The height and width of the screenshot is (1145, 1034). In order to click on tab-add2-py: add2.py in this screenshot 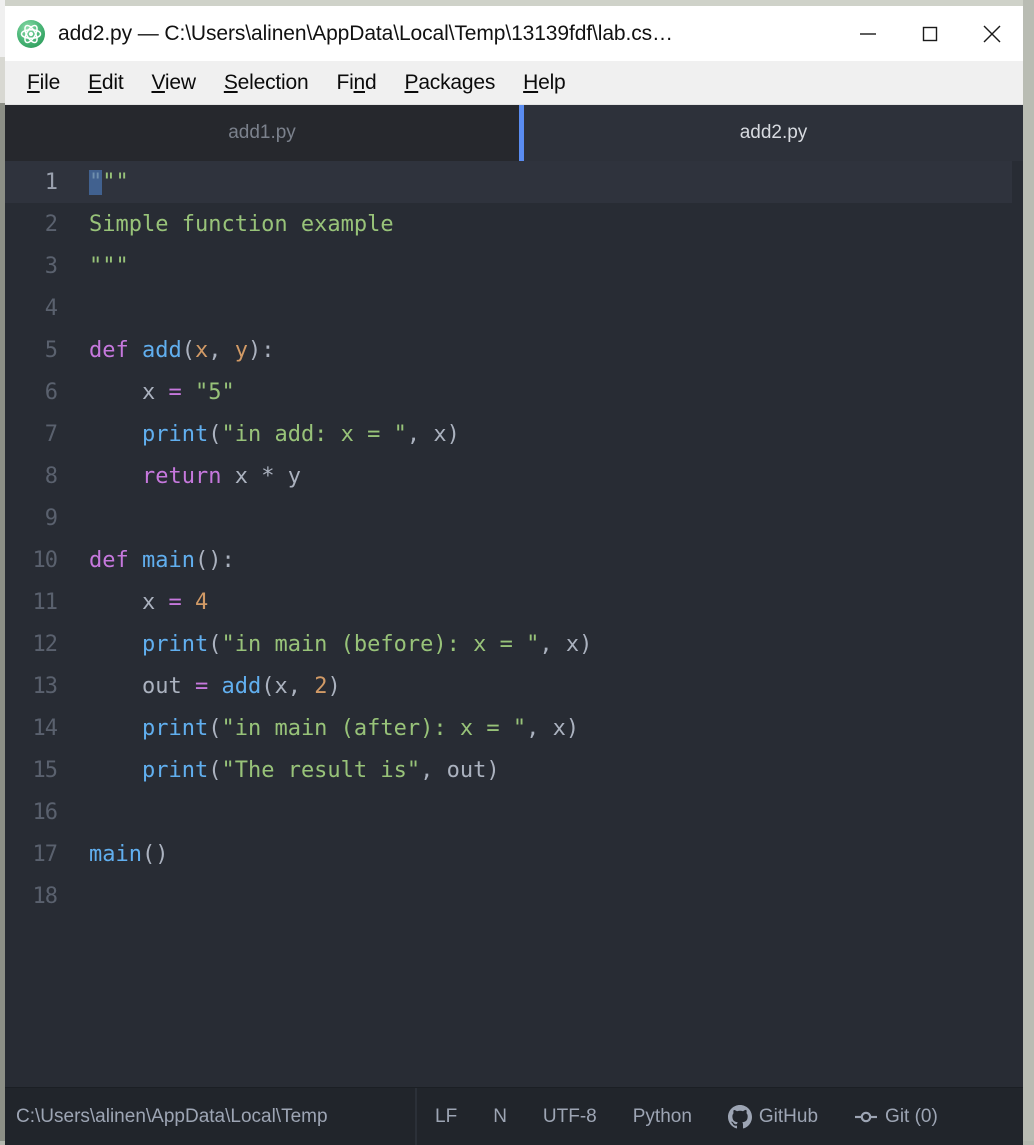, I will do `click(773, 133)`.